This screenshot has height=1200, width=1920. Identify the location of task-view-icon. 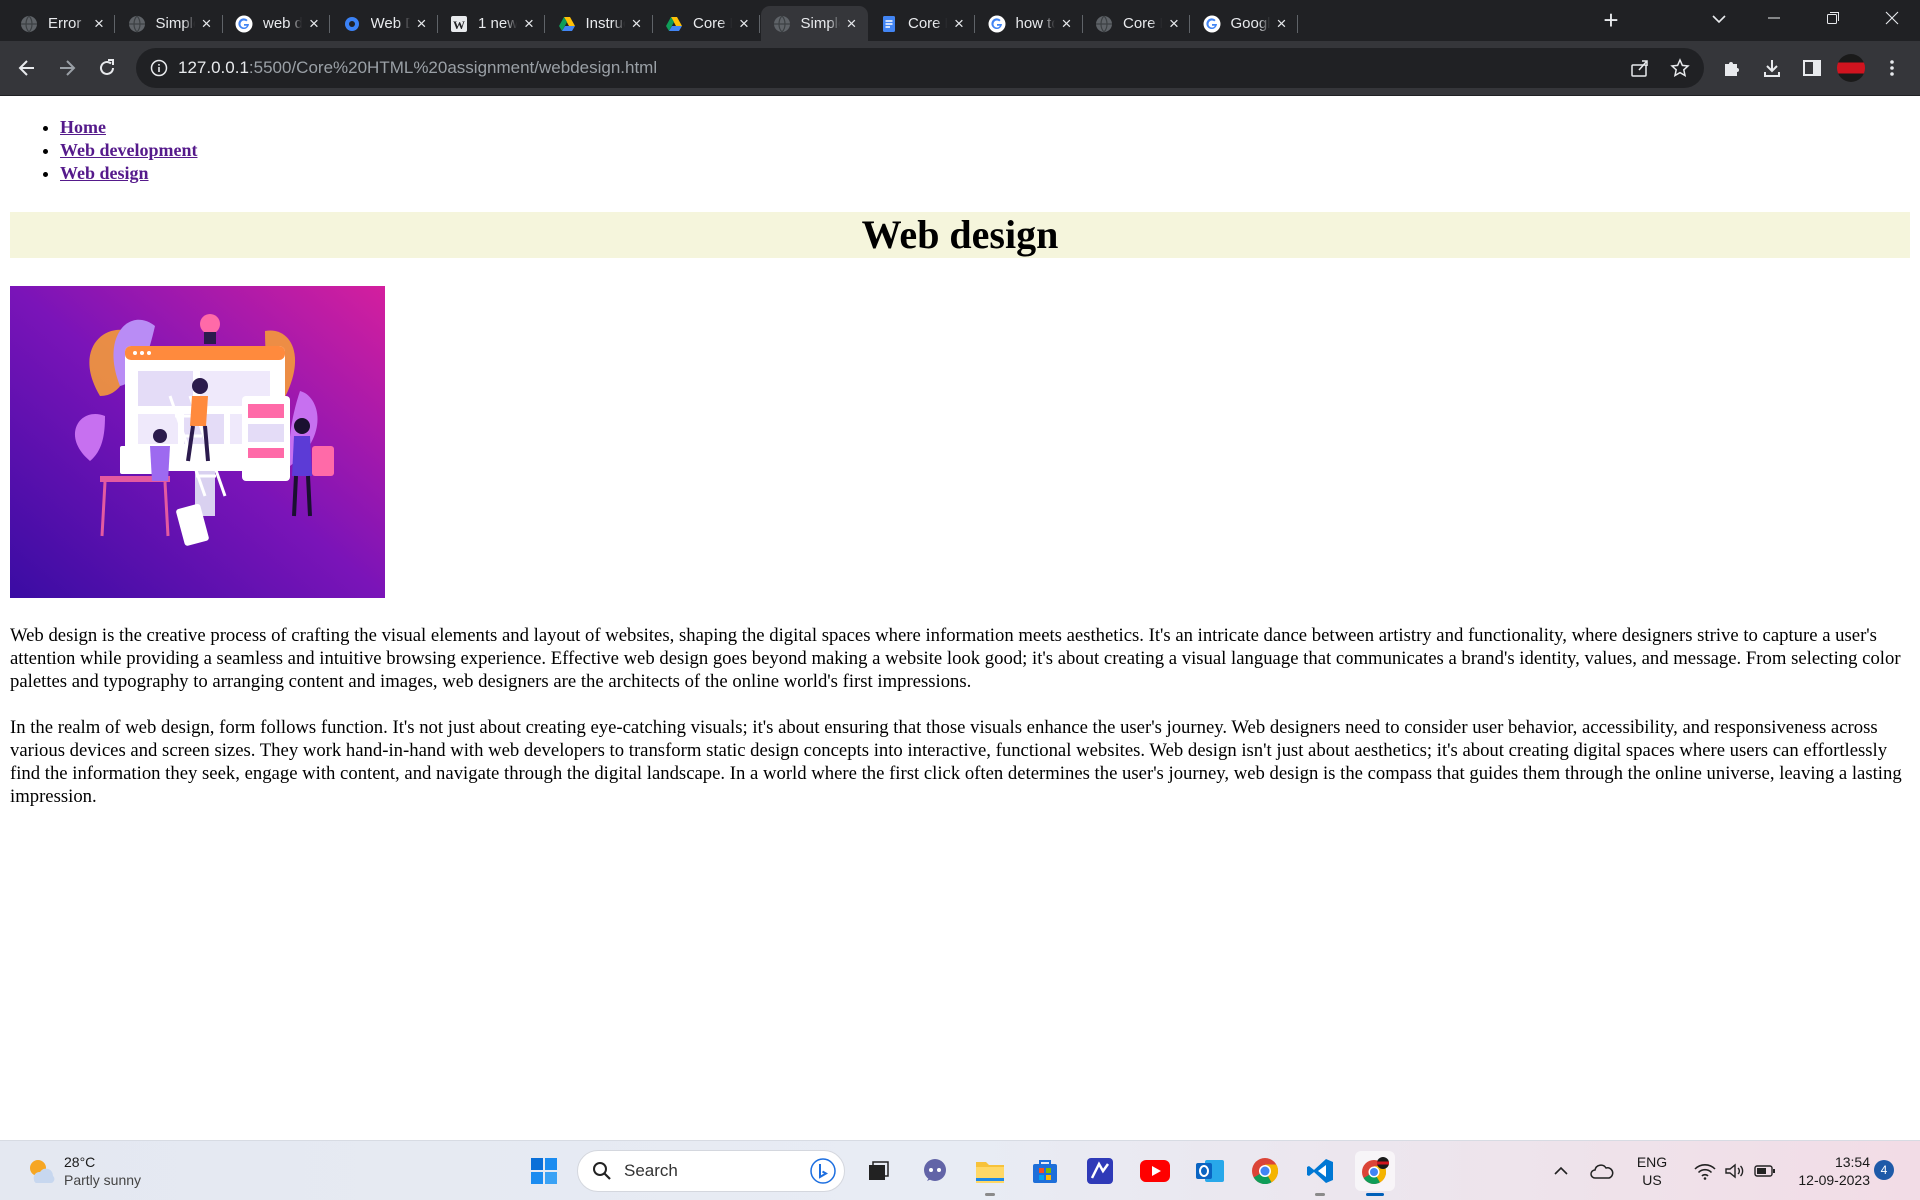
(879, 1170).